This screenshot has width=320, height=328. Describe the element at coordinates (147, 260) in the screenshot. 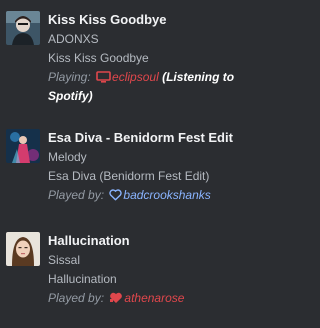

I see `track-artist: Sissal` at that location.